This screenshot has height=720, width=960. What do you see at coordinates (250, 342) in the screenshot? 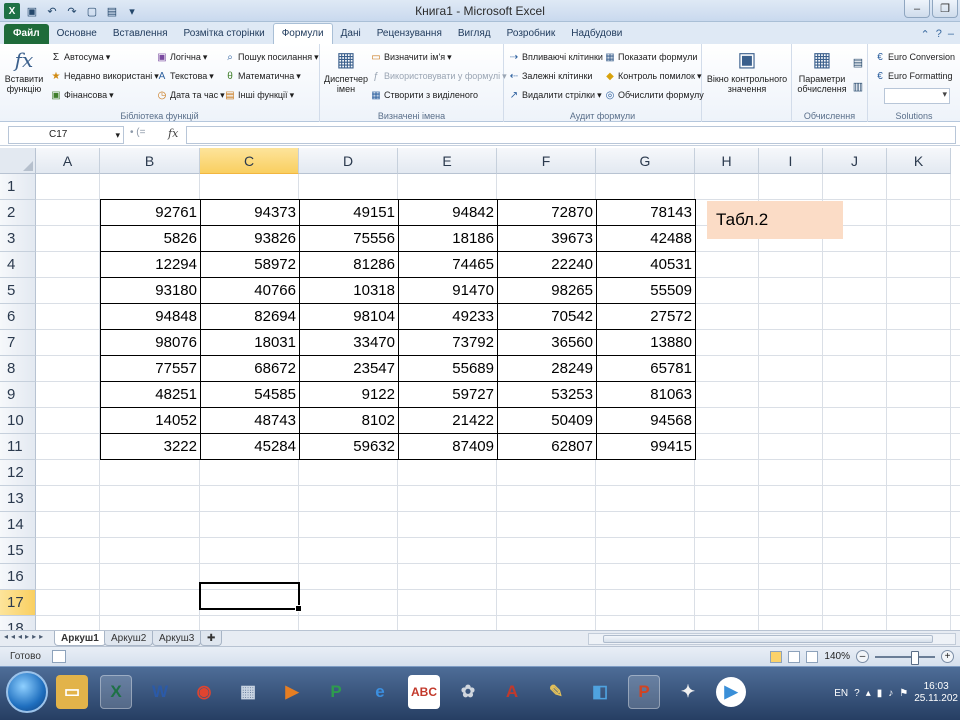
I see `table-cell: 18031` at bounding box center [250, 342].